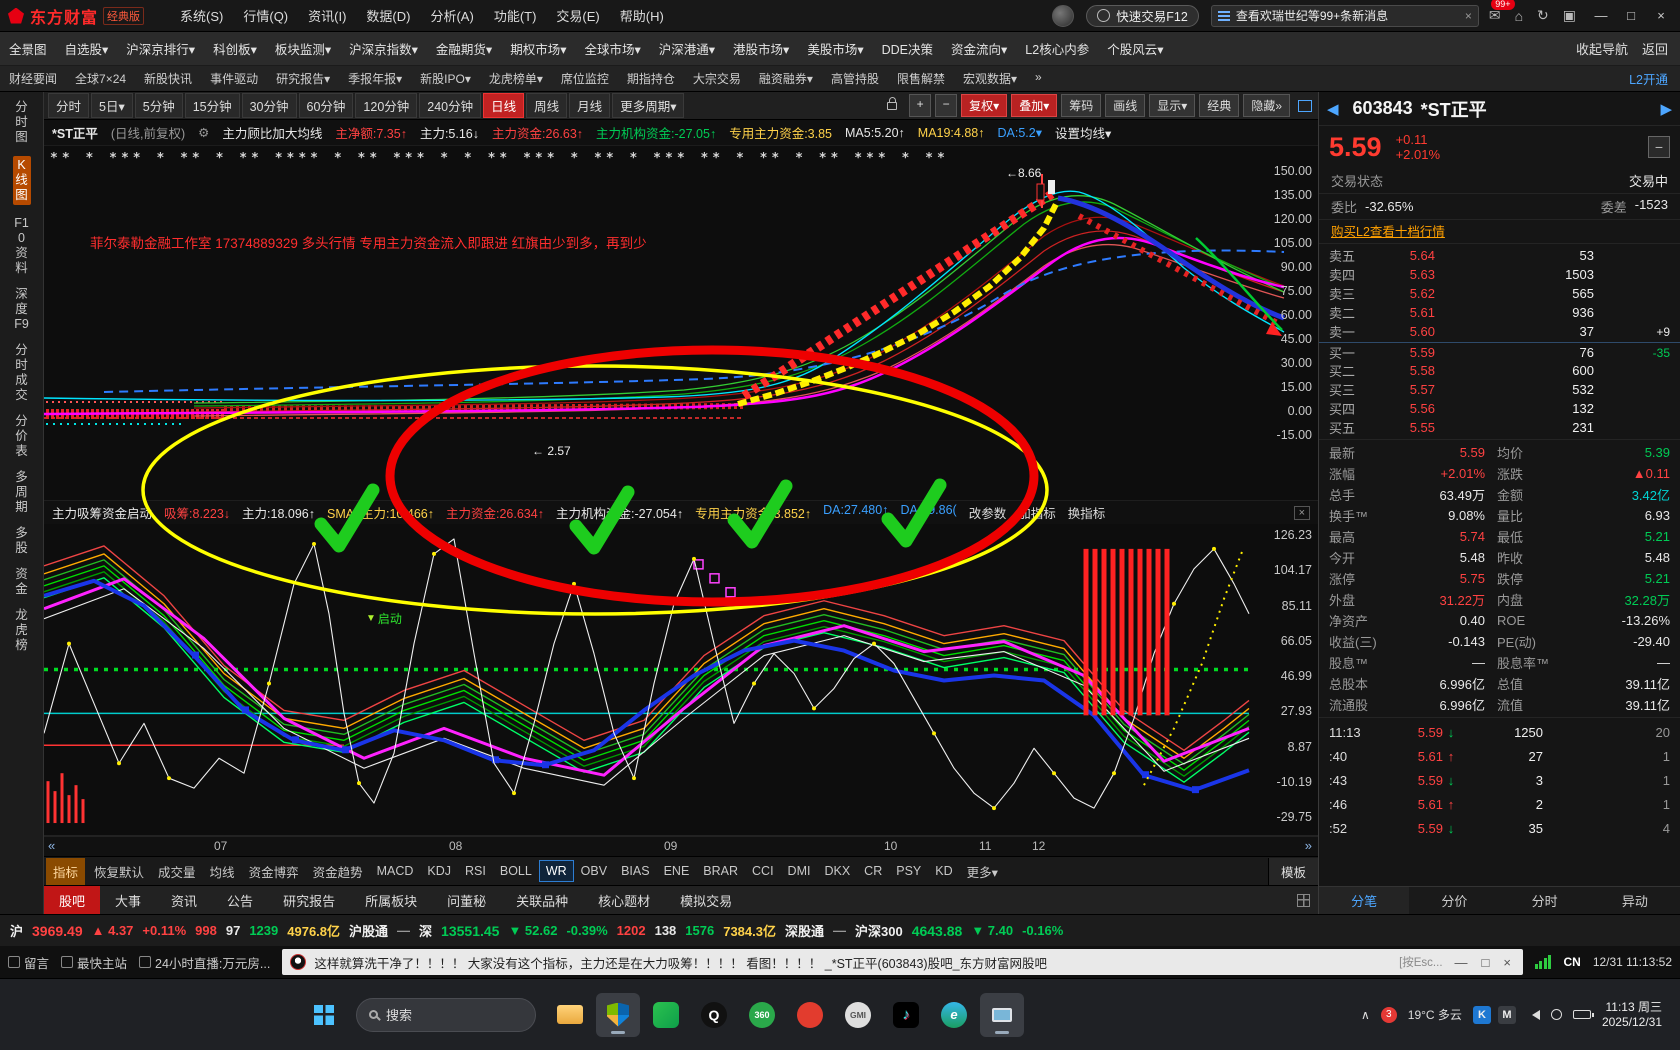 The height and width of the screenshot is (1050, 1680). Describe the element at coordinates (612, 48) in the screenshot. I see `nav-item: 全球市场▾` at that location.